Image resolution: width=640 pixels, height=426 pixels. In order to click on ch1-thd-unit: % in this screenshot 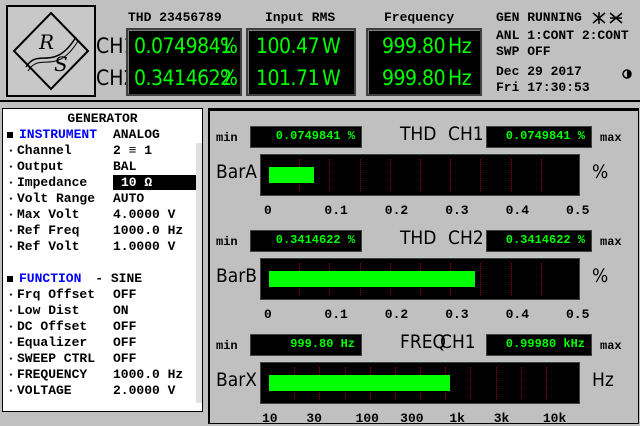, I will do `click(229, 46)`.